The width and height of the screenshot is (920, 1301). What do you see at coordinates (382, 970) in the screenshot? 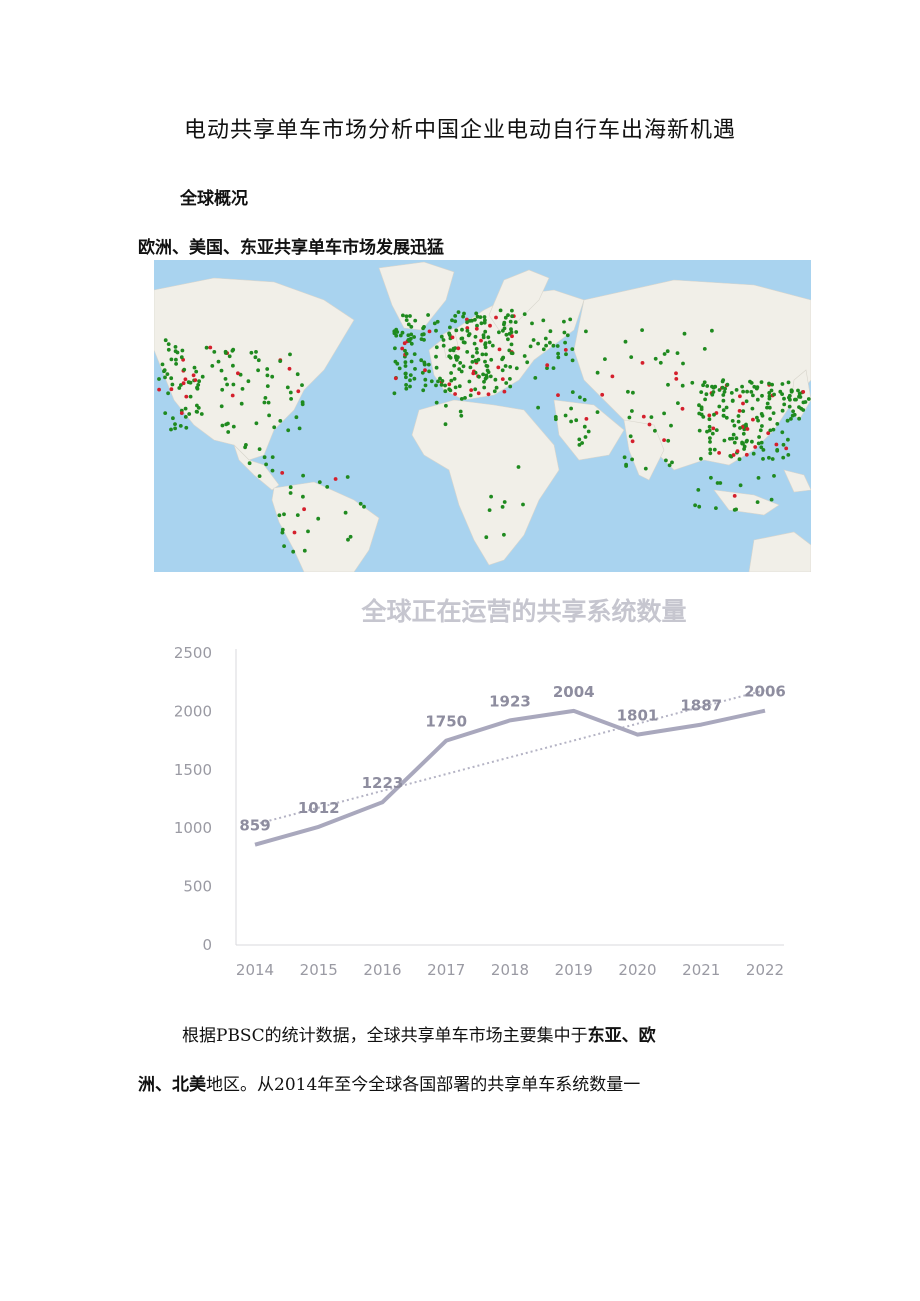
I see `x-tick-label: 2016` at bounding box center [382, 970].